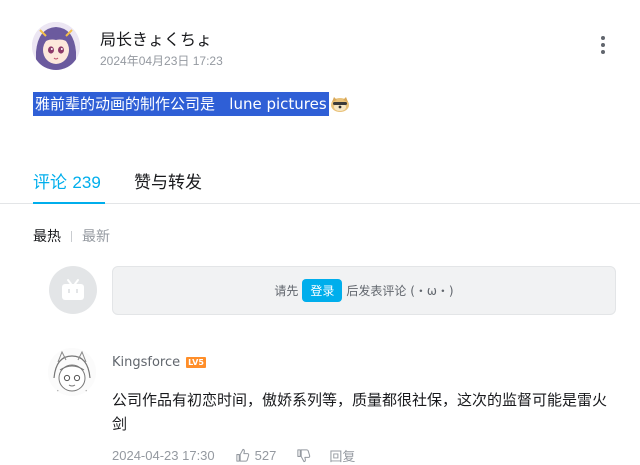  Describe the element at coordinates (163, 455) in the screenshot. I see `reply-time: 2024-04-23 17:30` at that location.